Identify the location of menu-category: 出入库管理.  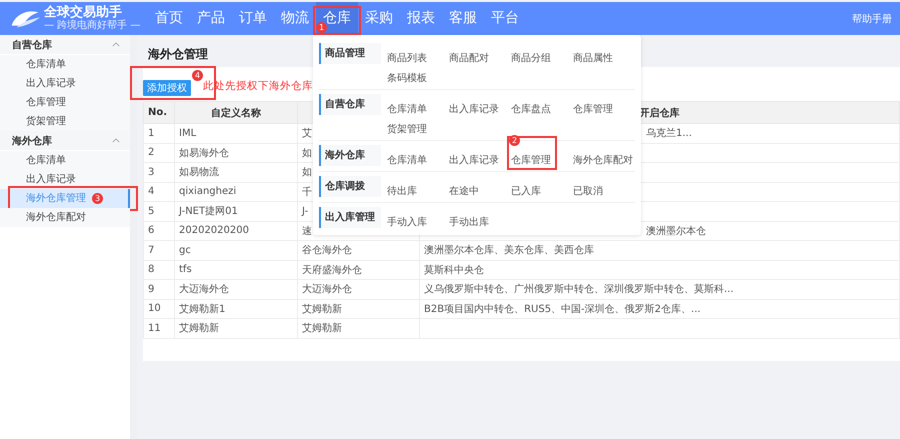
(350, 217).